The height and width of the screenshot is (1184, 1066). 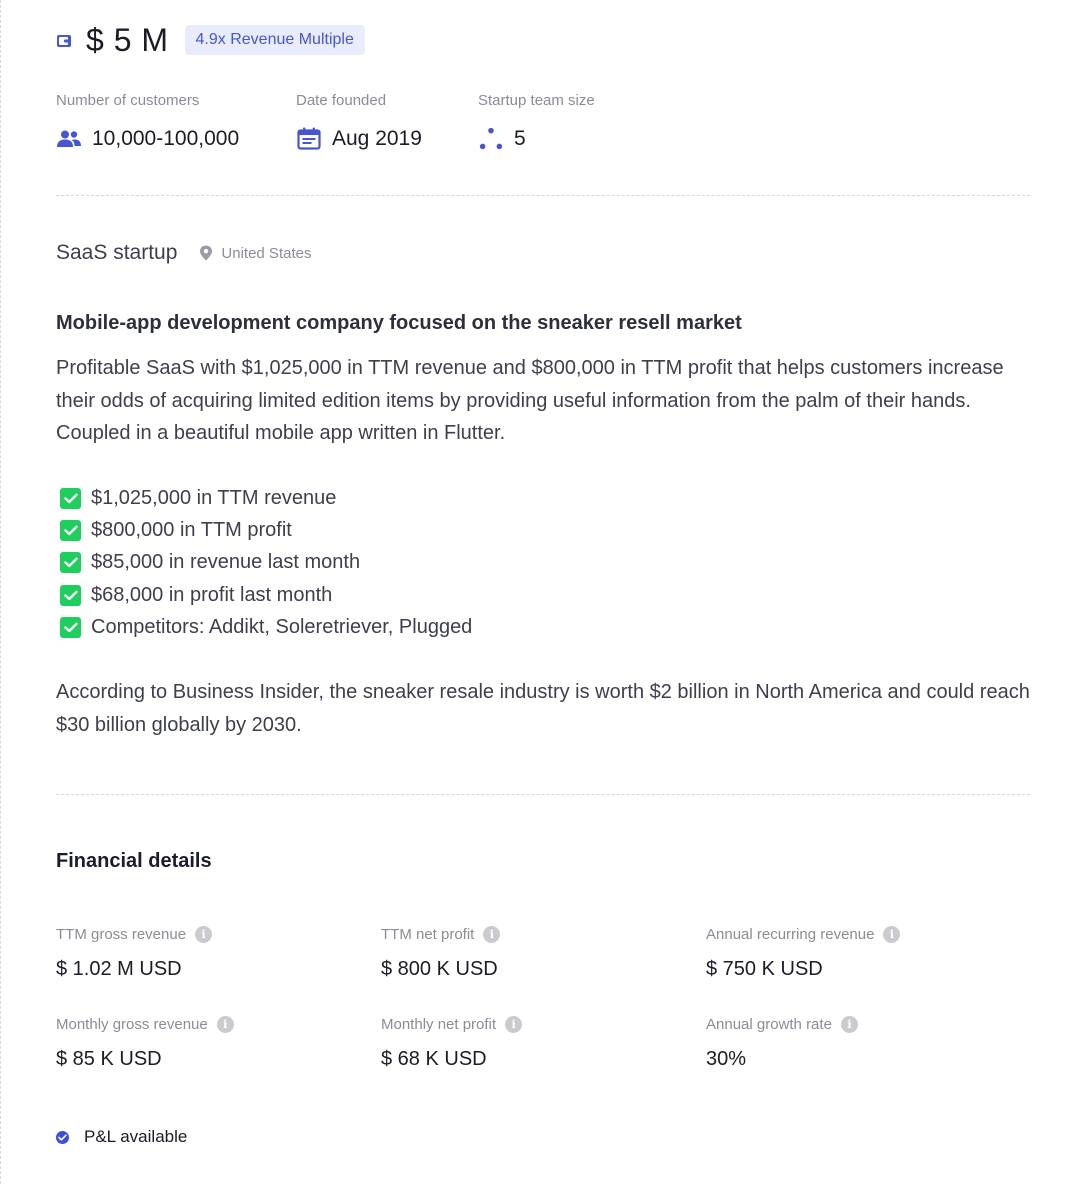 What do you see at coordinates (0, 592) in the screenshot?
I see `left-border-rule` at bounding box center [0, 592].